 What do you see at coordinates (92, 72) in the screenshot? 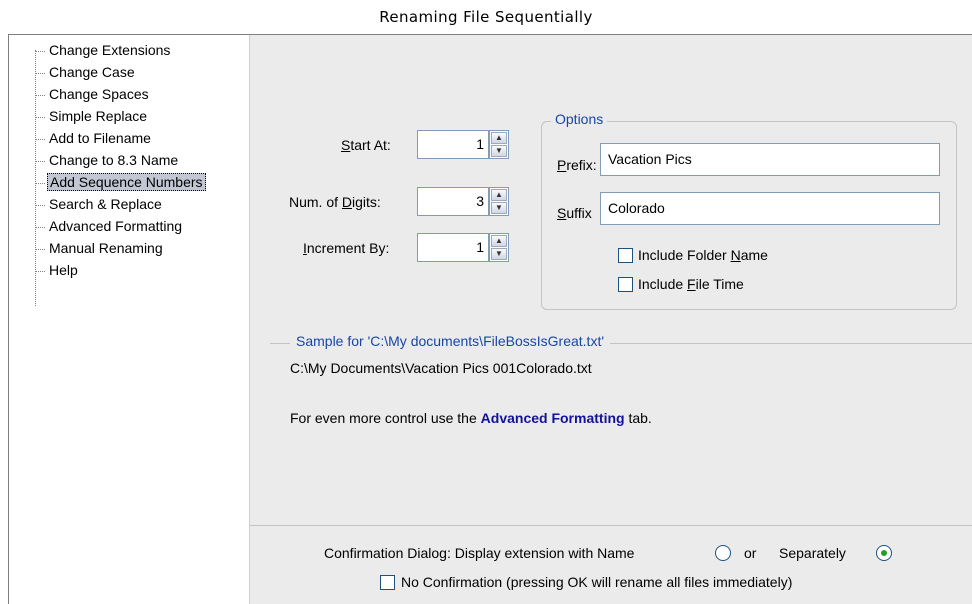
I see `tree-item-label: Change Case` at bounding box center [92, 72].